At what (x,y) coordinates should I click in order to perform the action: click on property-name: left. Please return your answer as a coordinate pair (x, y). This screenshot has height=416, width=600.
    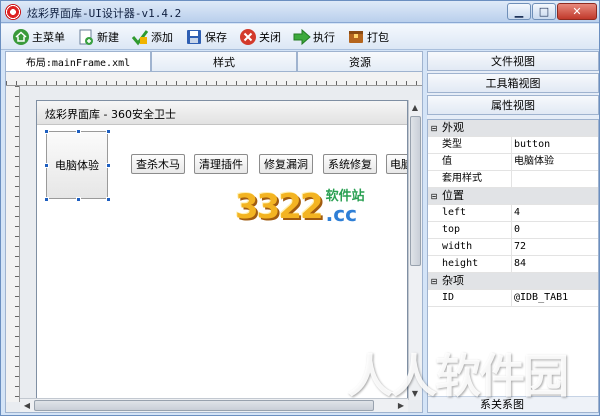
    Looking at the image, I should click on (470, 213).